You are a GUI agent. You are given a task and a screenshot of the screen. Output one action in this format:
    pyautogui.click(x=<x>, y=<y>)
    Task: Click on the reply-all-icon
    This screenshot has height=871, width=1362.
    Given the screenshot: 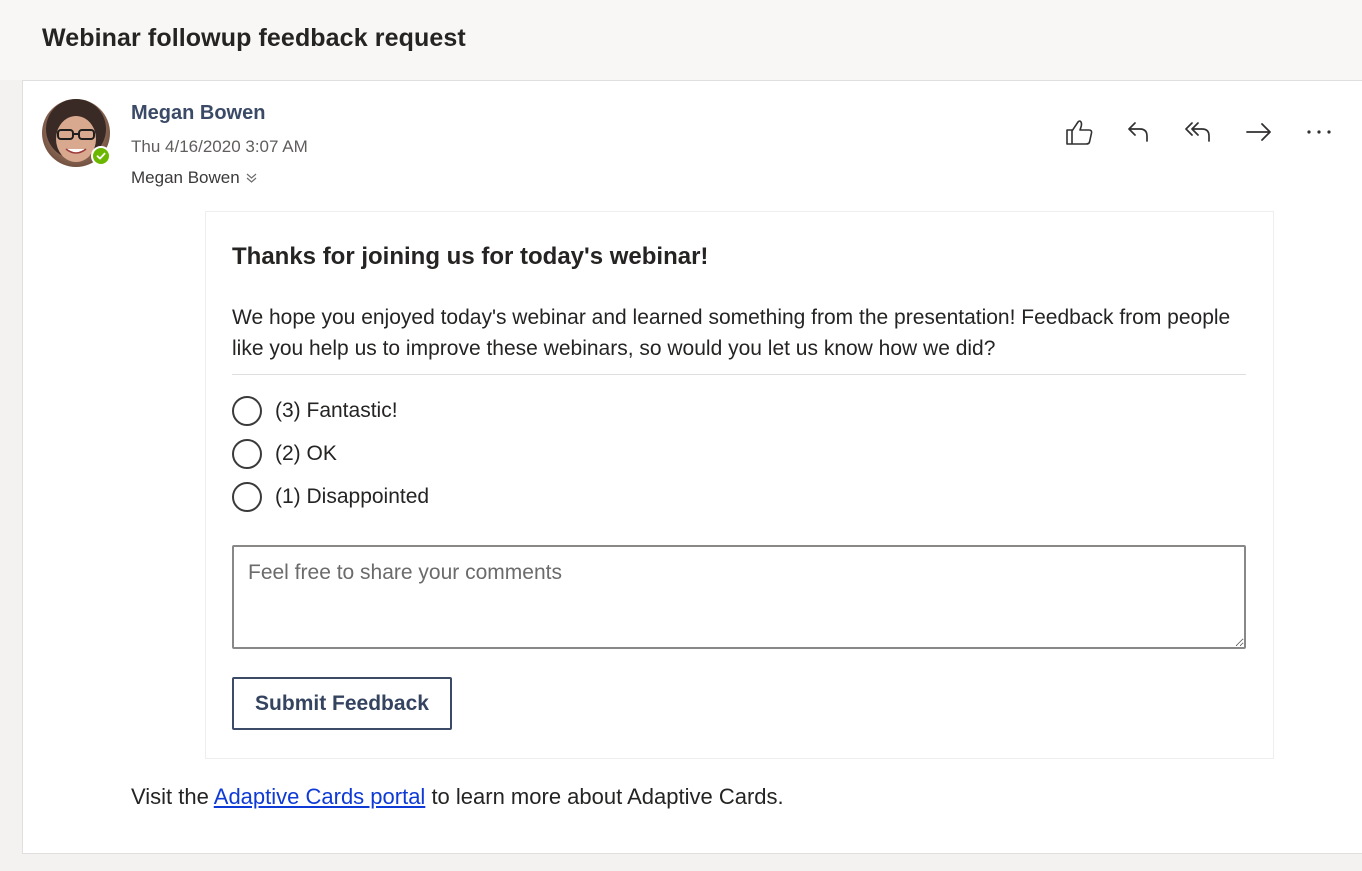 What is the action you would take?
    pyautogui.click(x=1197, y=132)
    